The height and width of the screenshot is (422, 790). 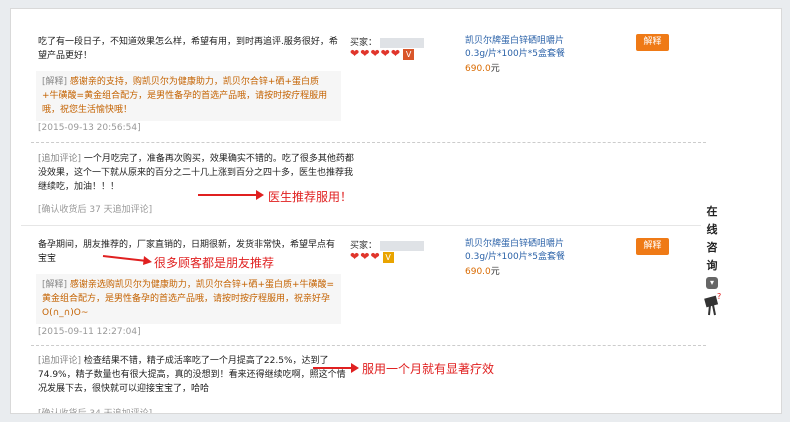 I want to click on consult-char: 咨, so click(x=712, y=247).